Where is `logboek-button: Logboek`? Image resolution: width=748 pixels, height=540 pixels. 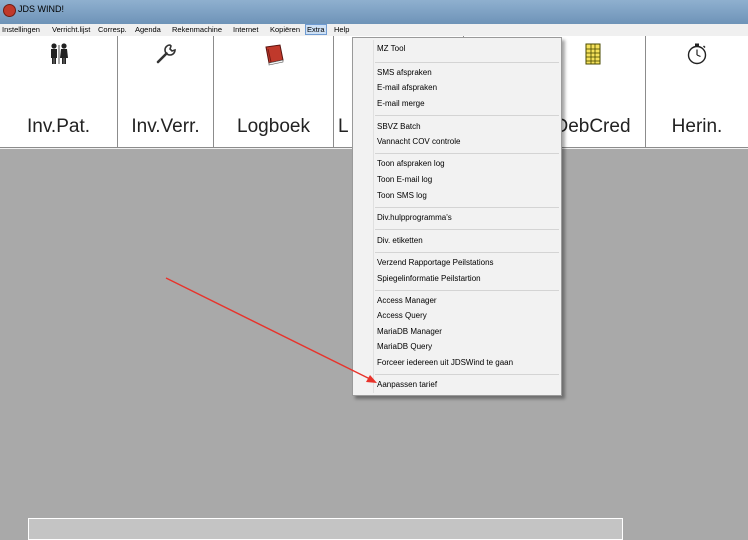 logboek-button: Logboek is located at coordinates (274, 92).